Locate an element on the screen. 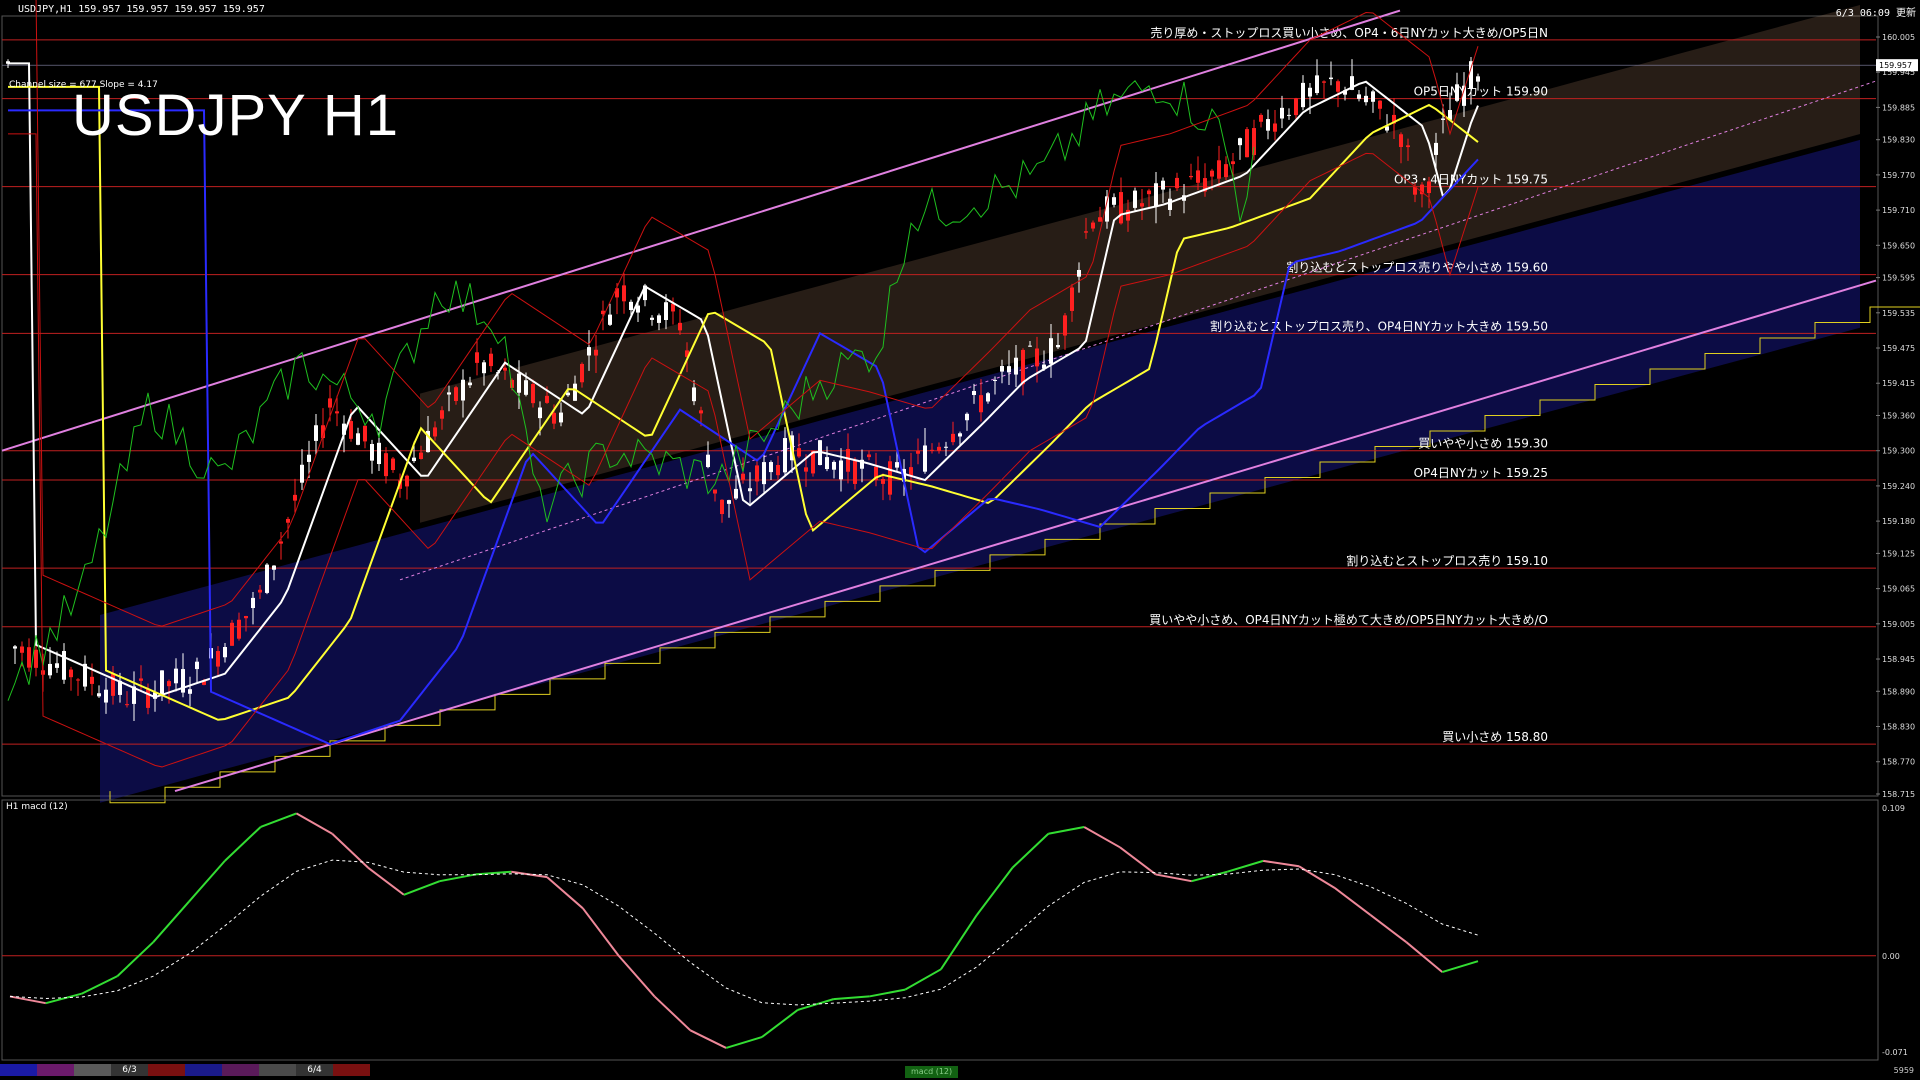 The width and height of the screenshot is (1920, 1080). macd-tag: macd (12) is located at coordinates (932, 1072).